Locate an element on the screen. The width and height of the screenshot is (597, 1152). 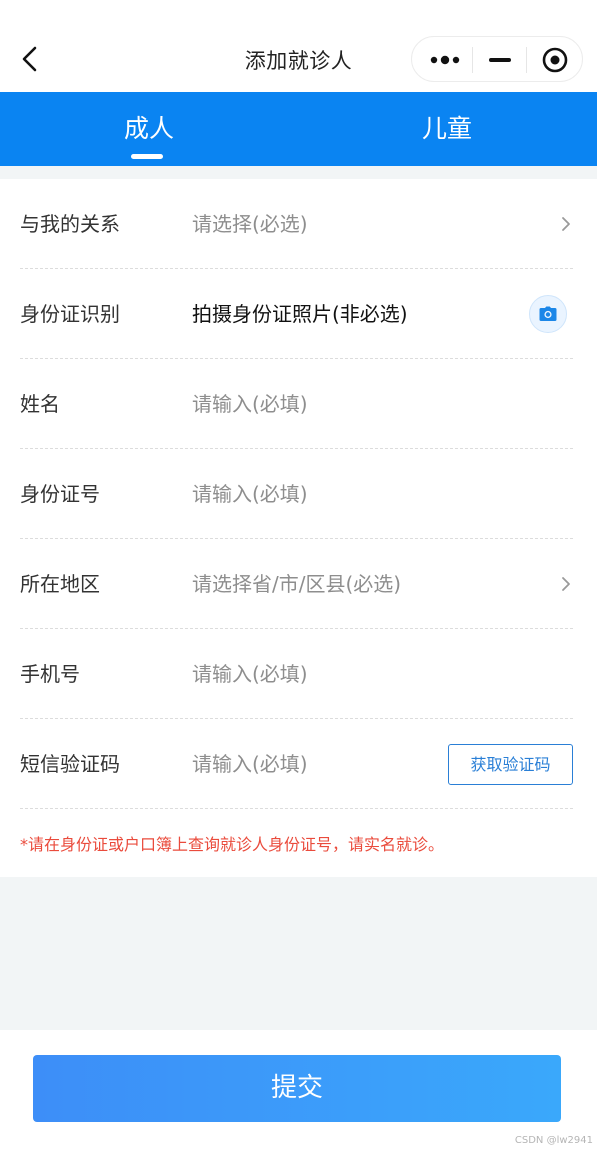
footer-bar: 提交 CSDN @lw2941 is located at coordinates (298, 1091).